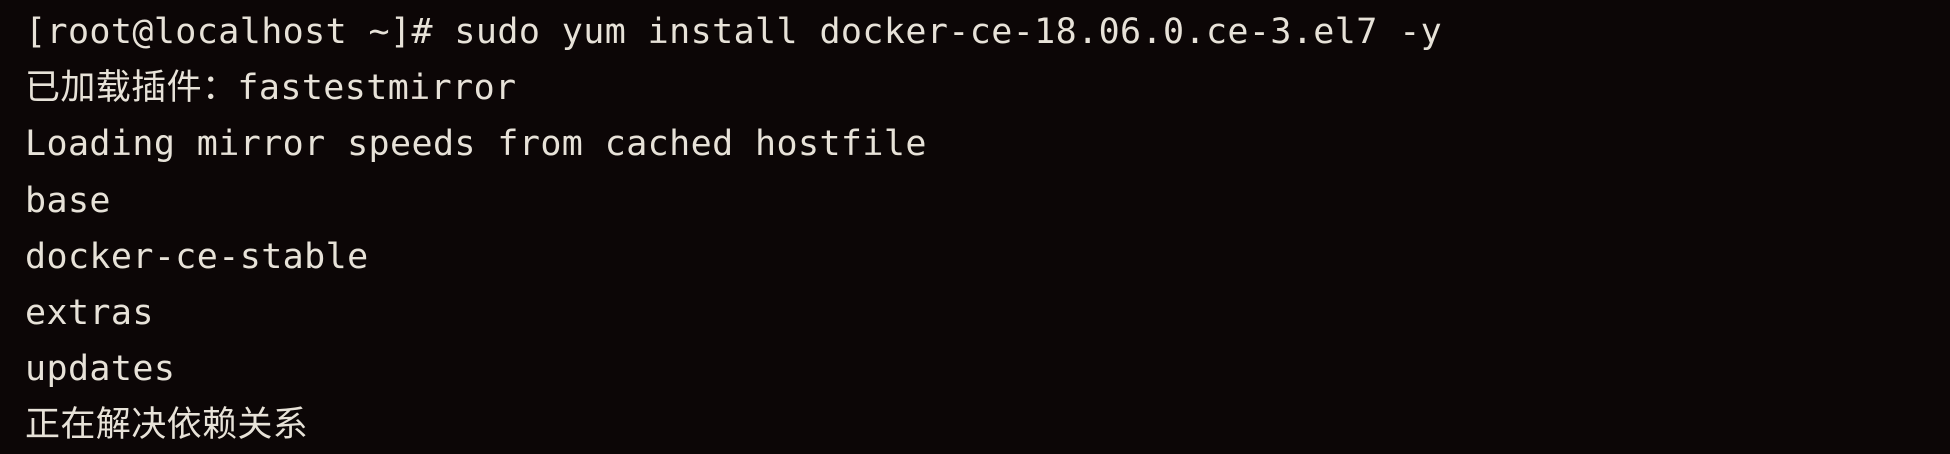 The width and height of the screenshot is (1950, 454). Describe the element at coordinates (100, 369) in the screenshot. I see `output-line-repo-updates: updates` at that location.